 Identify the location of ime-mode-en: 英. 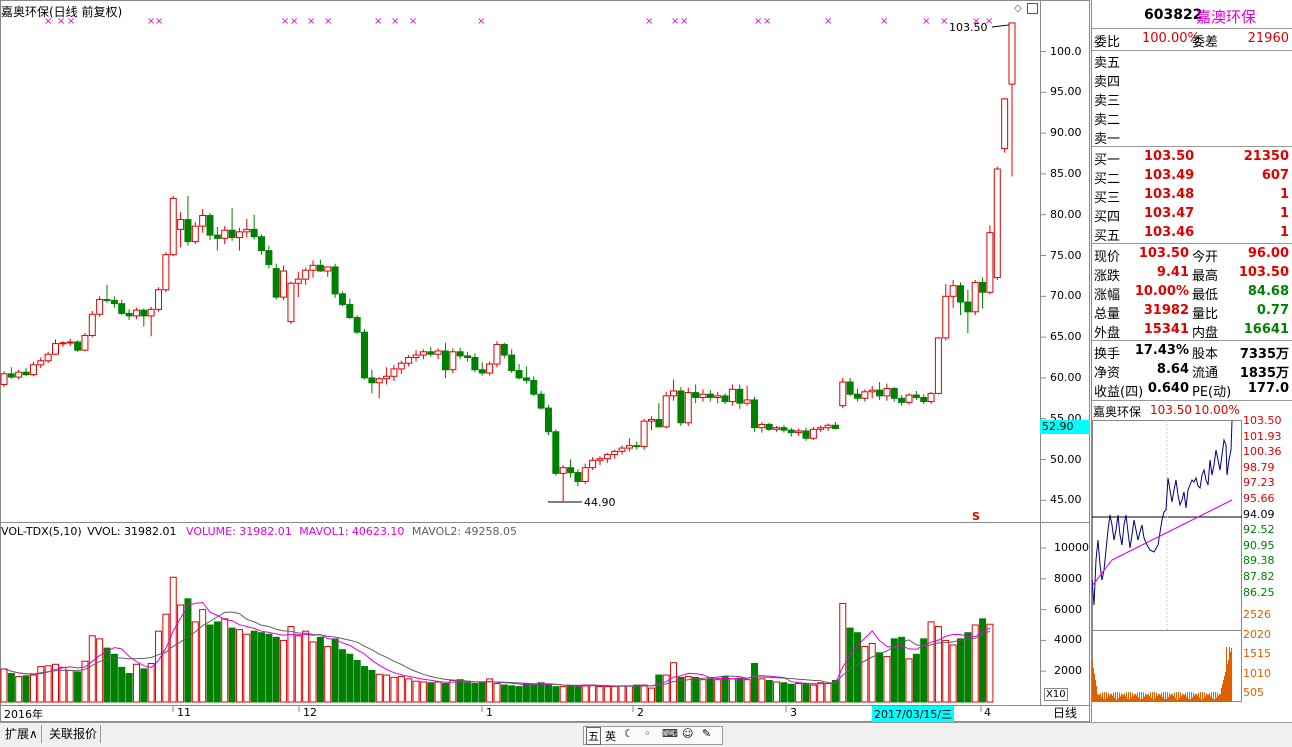
(610, 736).